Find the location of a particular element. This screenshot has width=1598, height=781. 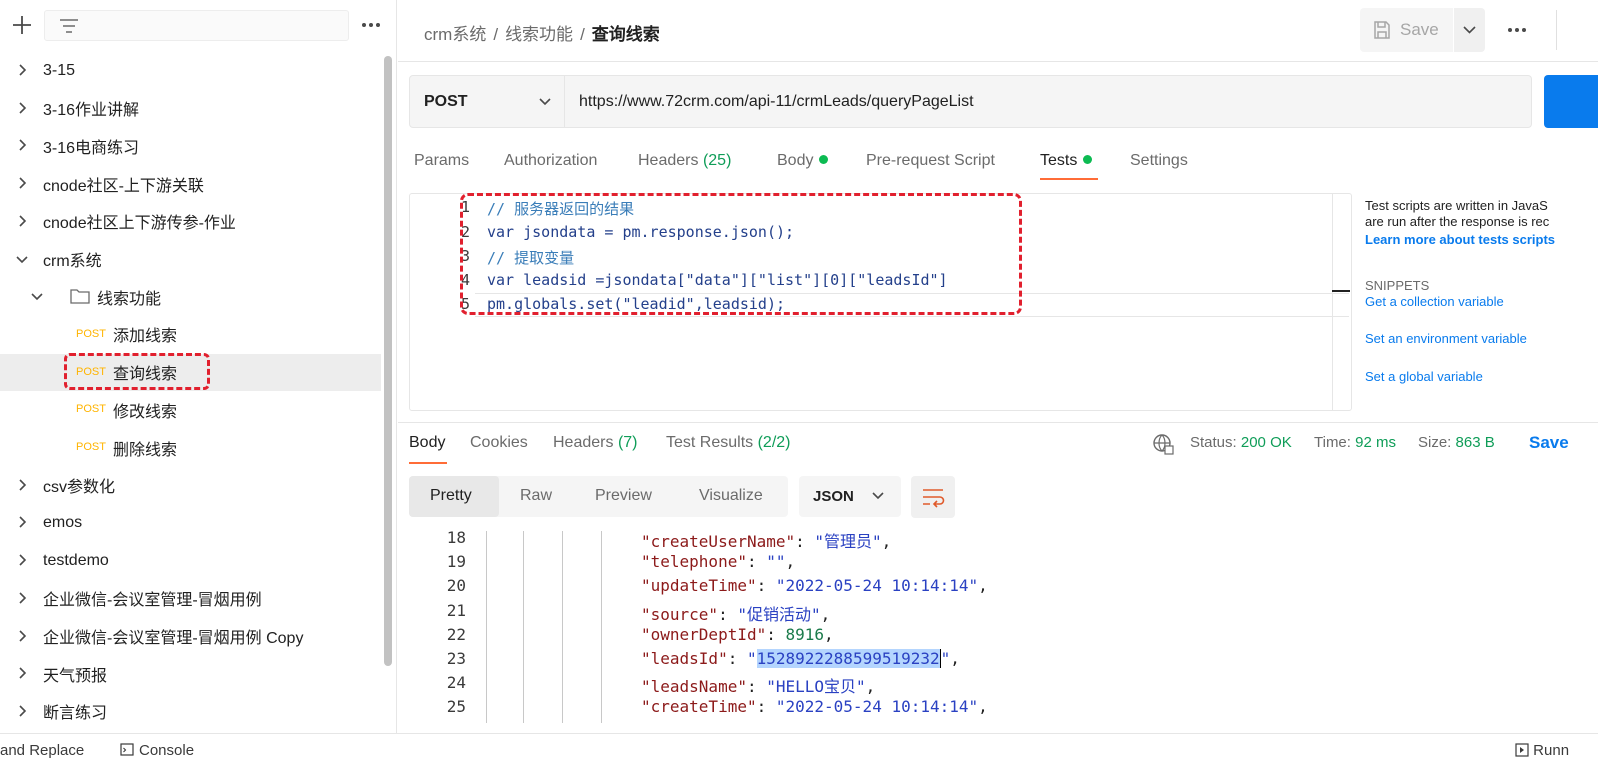

breadcrumb-collection: crm系统 is located at coordinates (455, 34).